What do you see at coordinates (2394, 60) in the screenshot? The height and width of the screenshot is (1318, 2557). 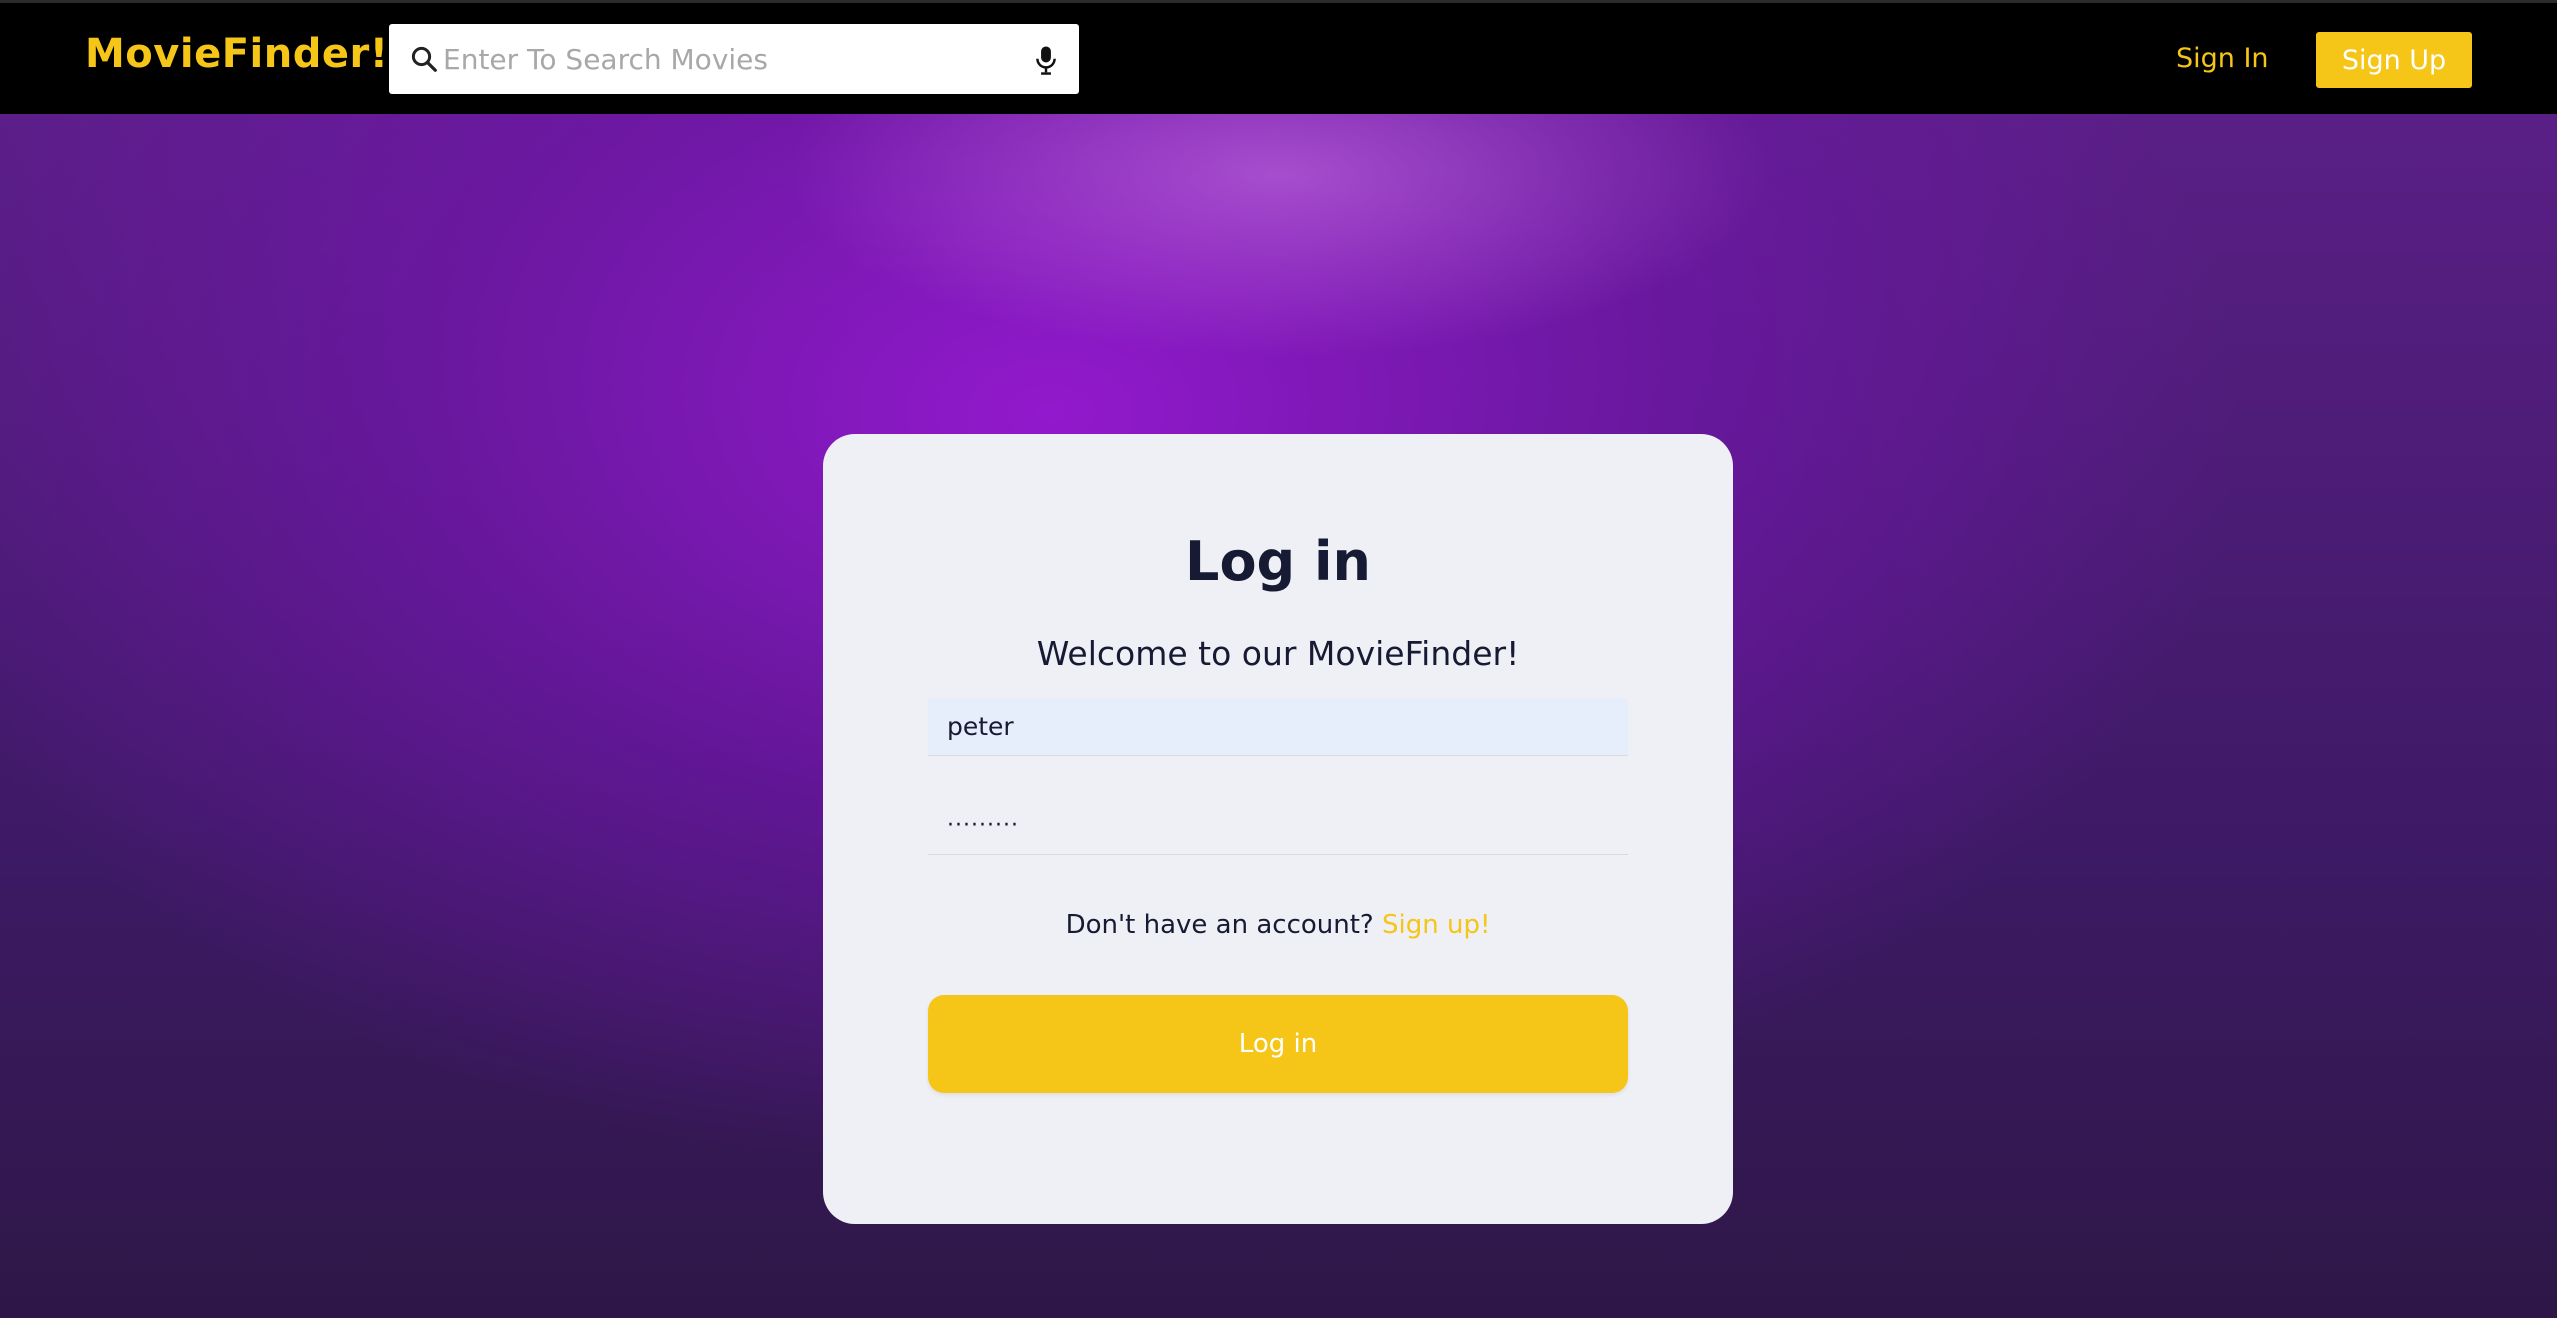 I see `sign-up-button: Sign Up` at bounding box center [2394, 60].